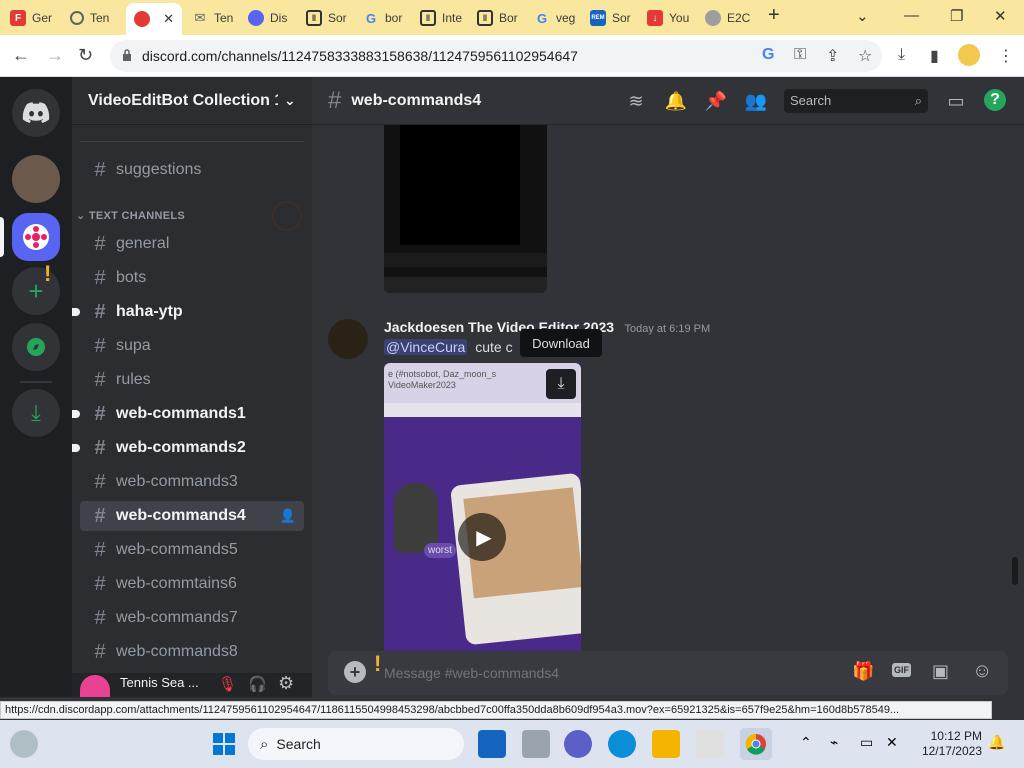 This screenshot has width=1024, height=768. I want to click on category-text-channels: ⌄ TEXT CHANNELS, so click(130, 215).